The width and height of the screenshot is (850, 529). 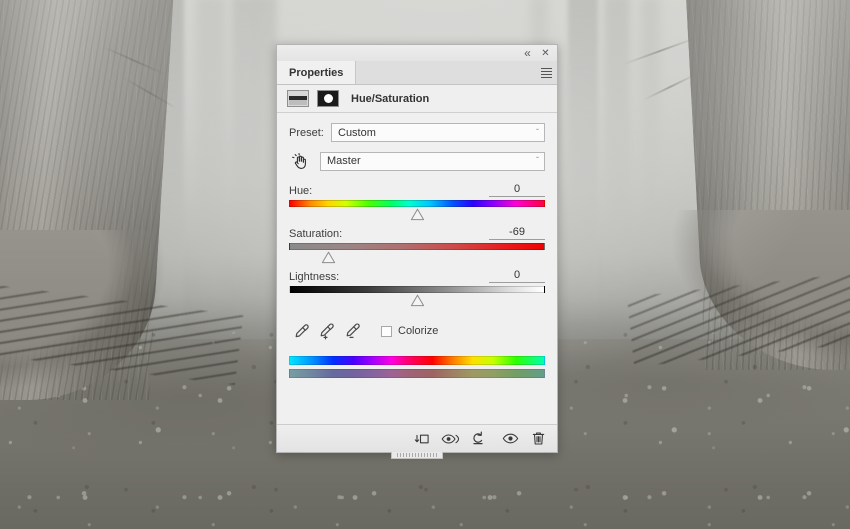 I want to click on slider-hue-header: Hue: 0, so click(x=417, y=190).